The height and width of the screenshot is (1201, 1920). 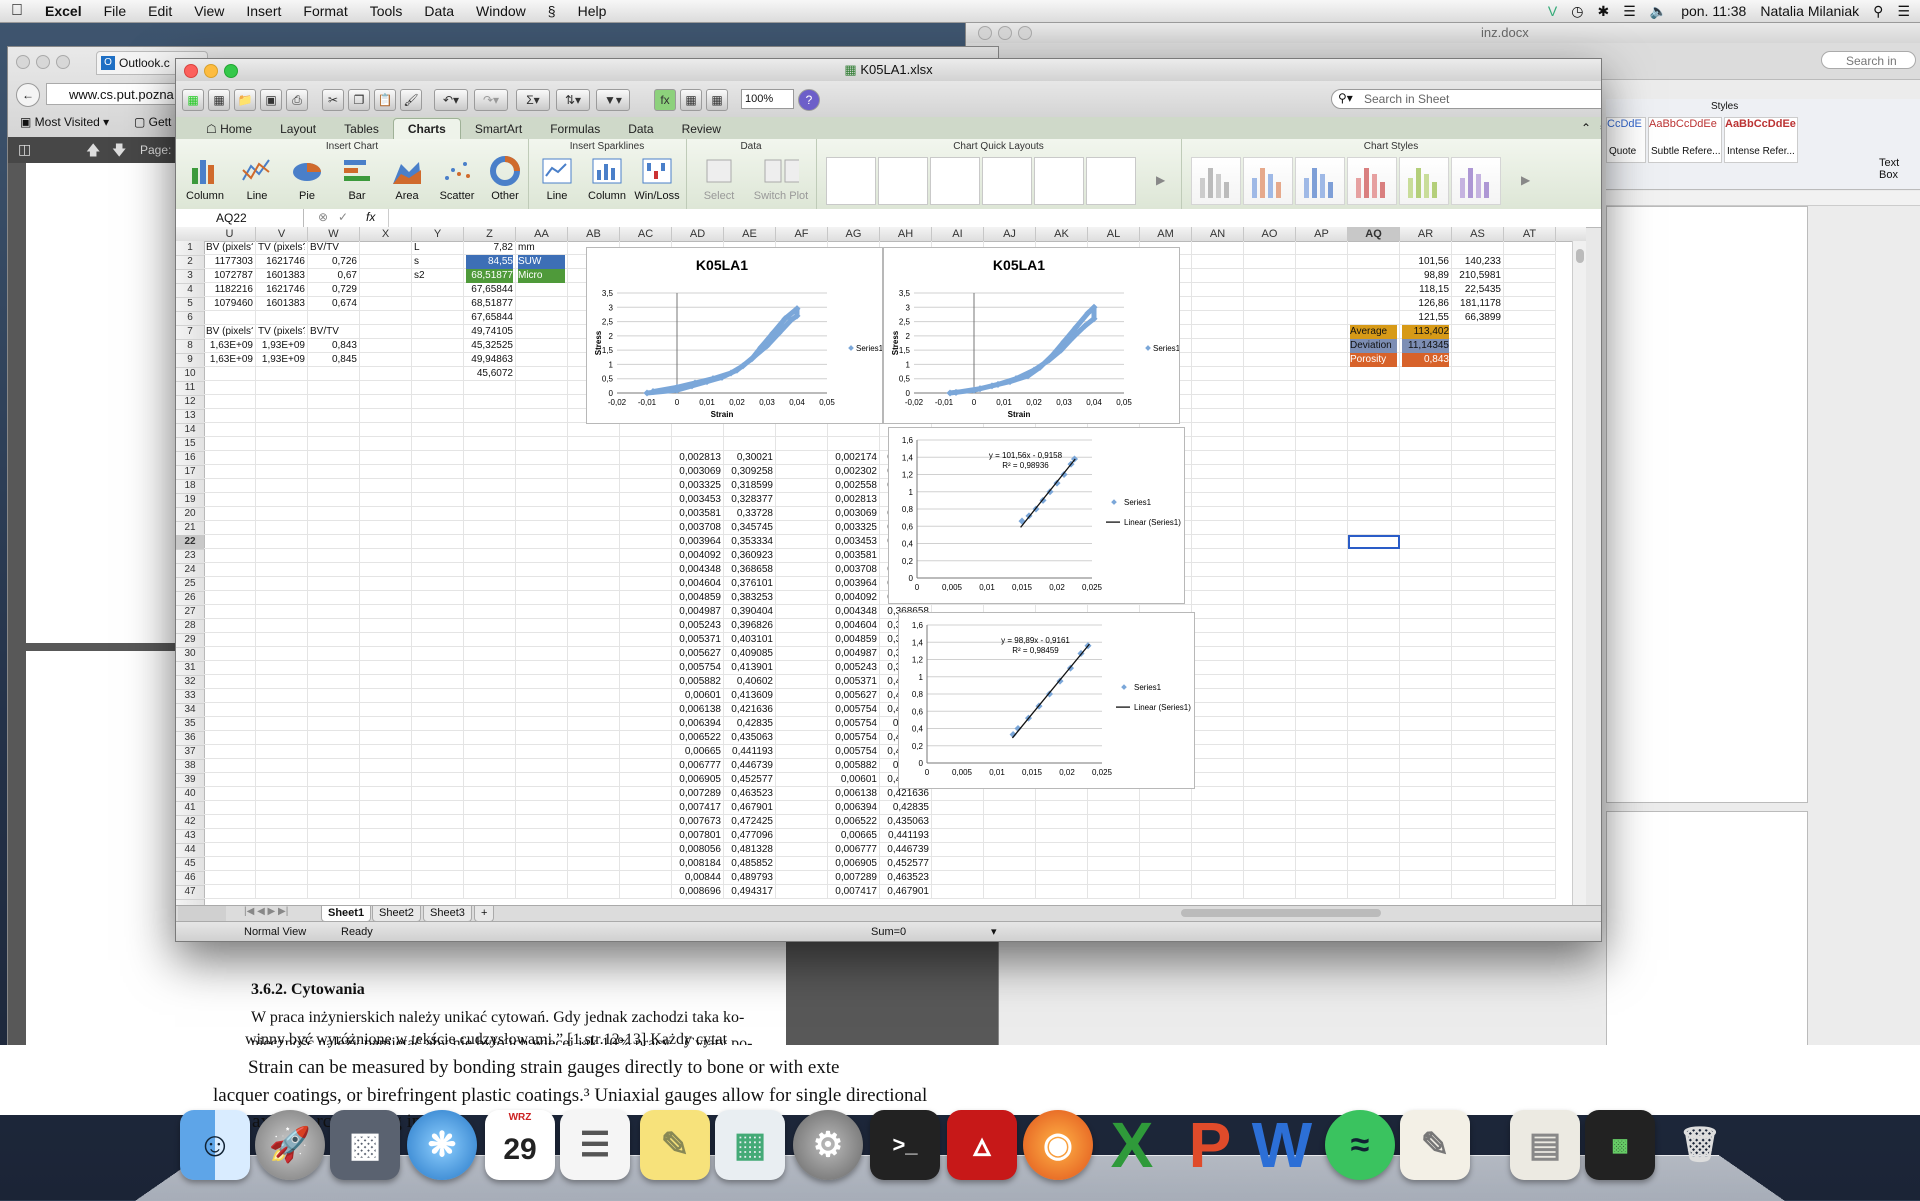 What do you see at coordinates (573, 100) in the screenshot?
I see `sort-icon: ⇅▾` at bounding box center [573, 100].